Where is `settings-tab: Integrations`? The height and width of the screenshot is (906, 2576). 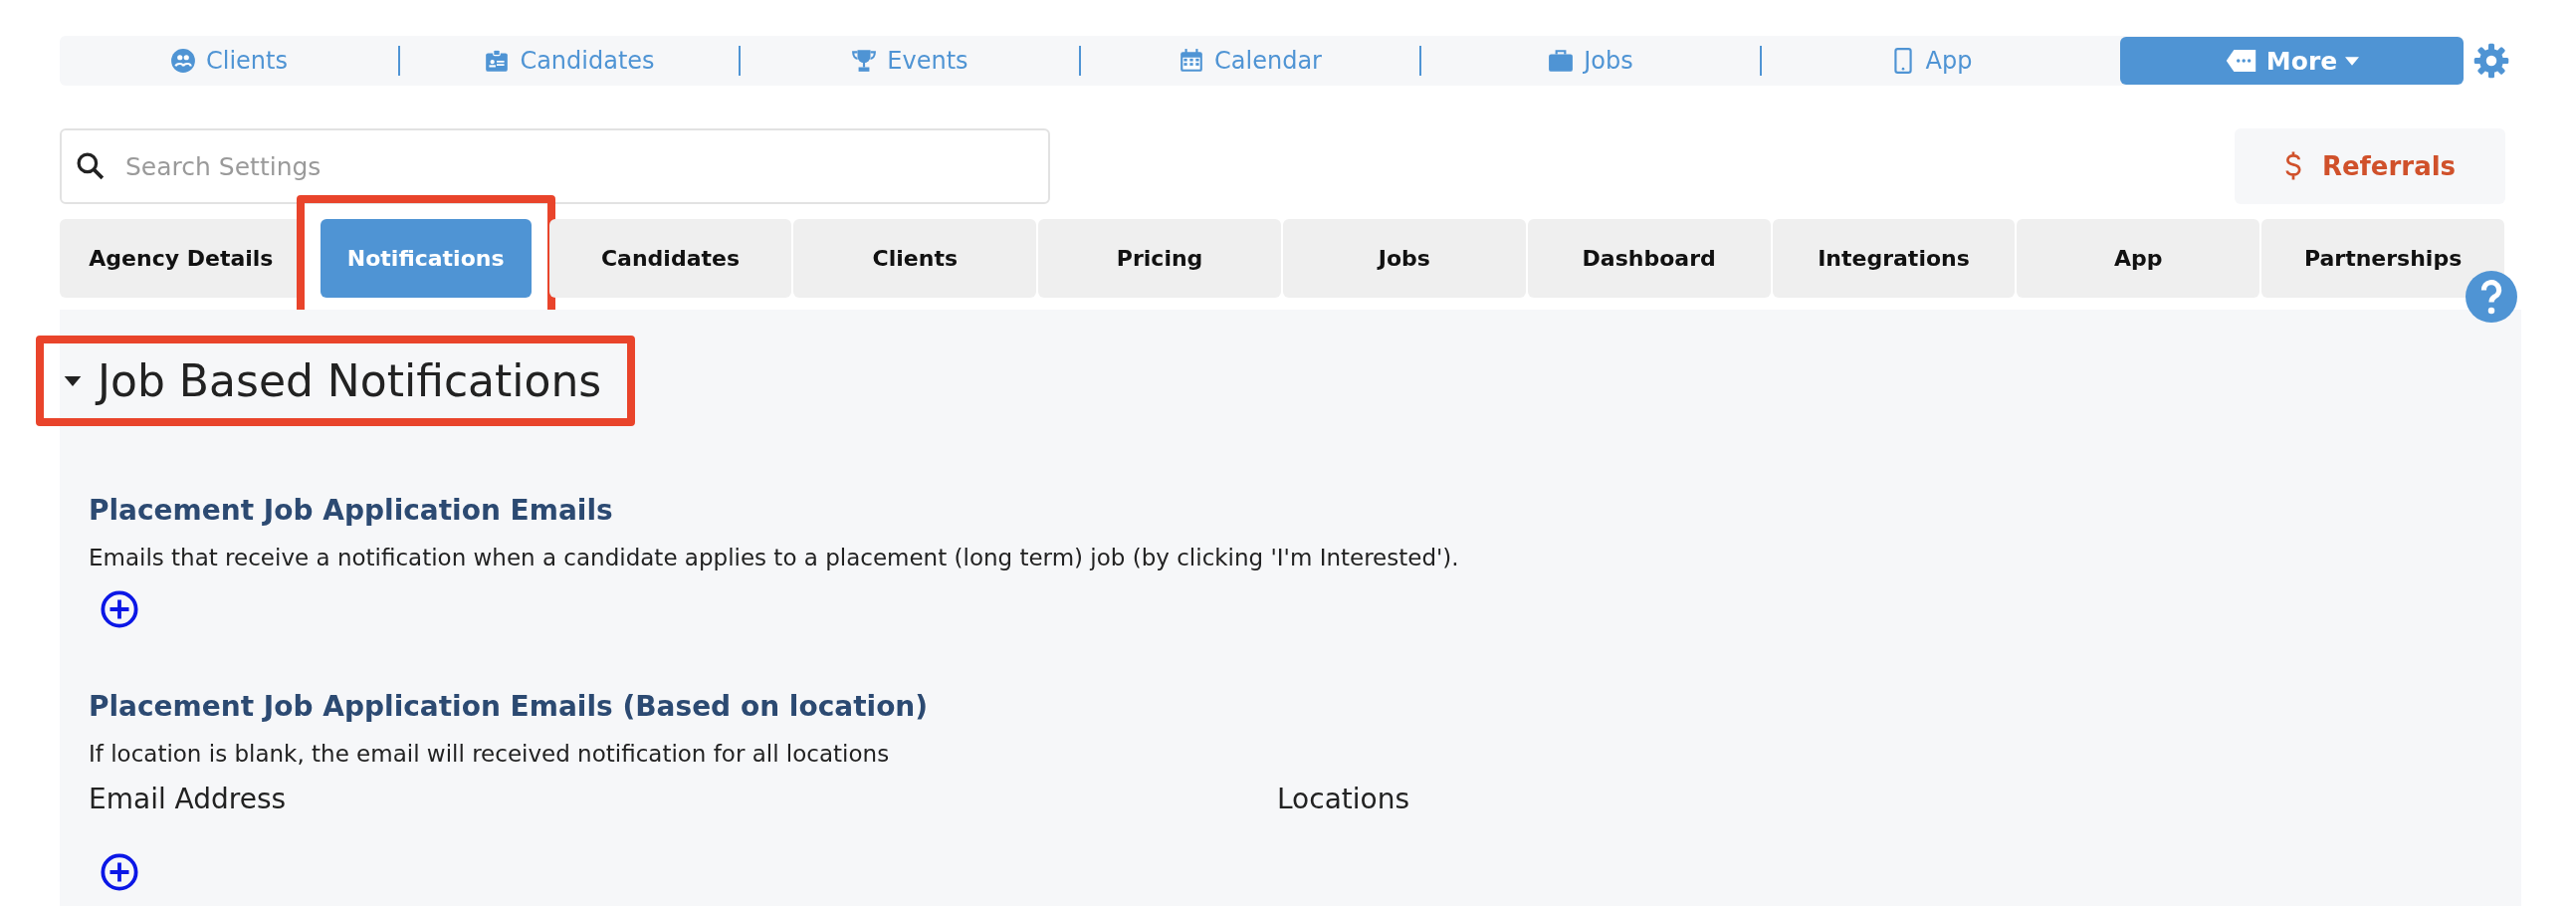 settings-tab: Integrations is located at coordinates (1894, 258).